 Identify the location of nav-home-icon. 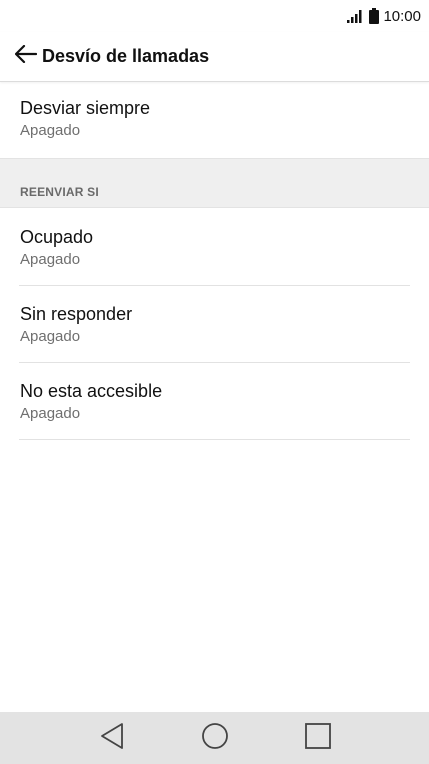
(215, 738).